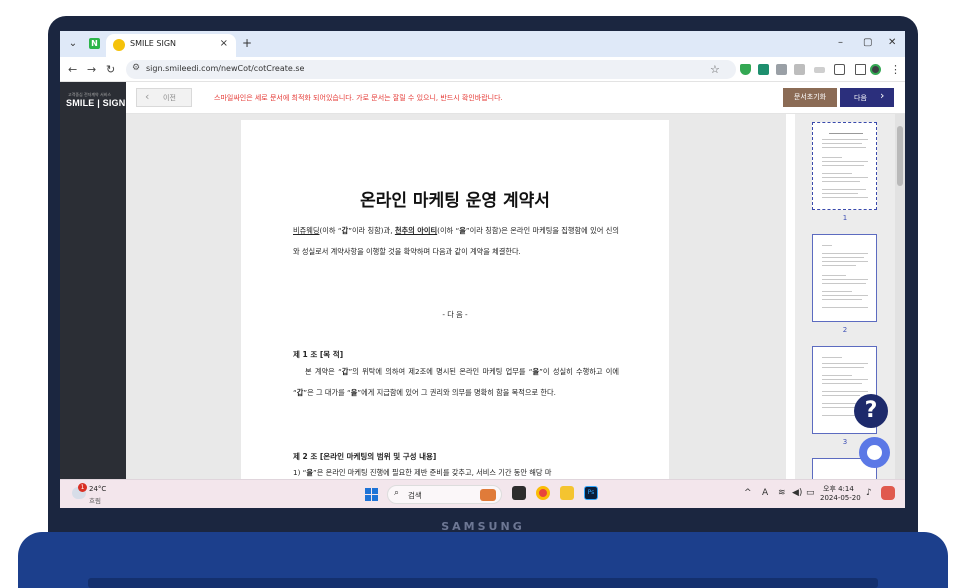 Image resolution: width=966 pixels, height=588 pixels. What do you see at coordinates (845, 218) in the screenshot?
I see `page-number-1: 1` at bounding box center [845, 218].